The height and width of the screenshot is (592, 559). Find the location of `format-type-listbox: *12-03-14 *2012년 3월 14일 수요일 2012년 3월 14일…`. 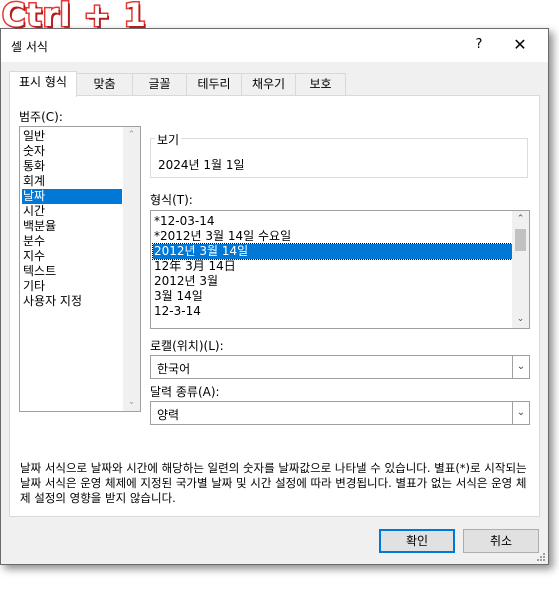

format-type-listbox: *12-03-14 *2012년 3월 14일 수요일 2012년 3월 14일… is located at coordinates (340, 269).